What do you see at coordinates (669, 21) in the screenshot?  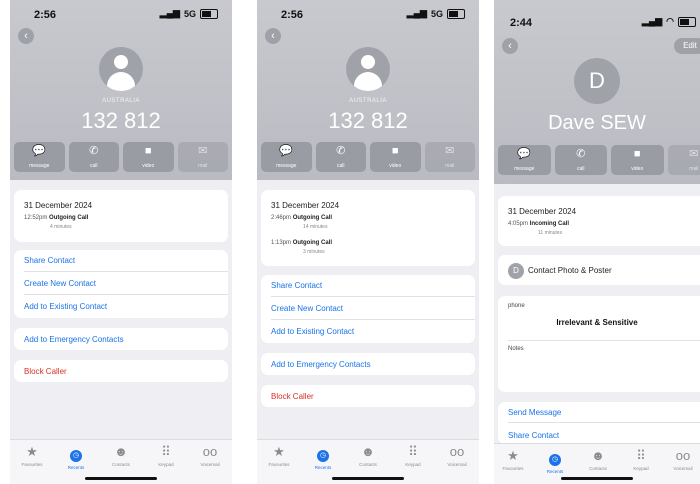 I see `status-bar-right: ▂▄▆ ◠` at bounding box center [669, 21].